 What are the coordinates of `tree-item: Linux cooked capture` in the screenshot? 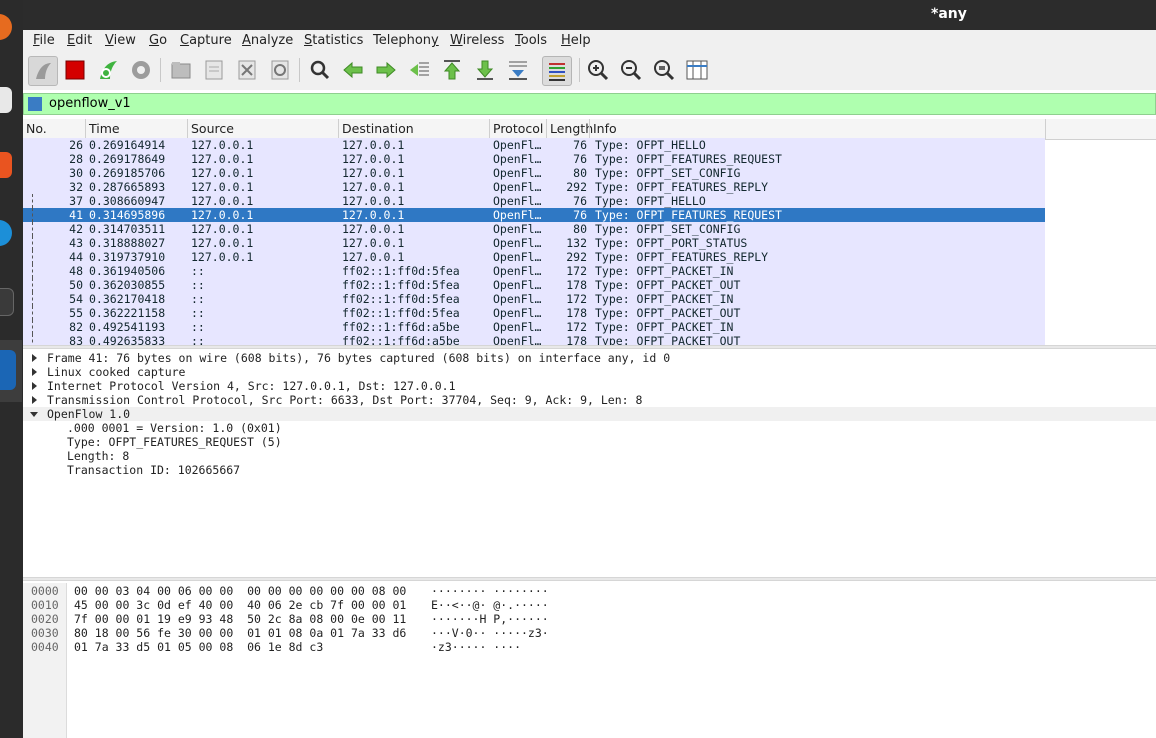 It's located at (116, 372).